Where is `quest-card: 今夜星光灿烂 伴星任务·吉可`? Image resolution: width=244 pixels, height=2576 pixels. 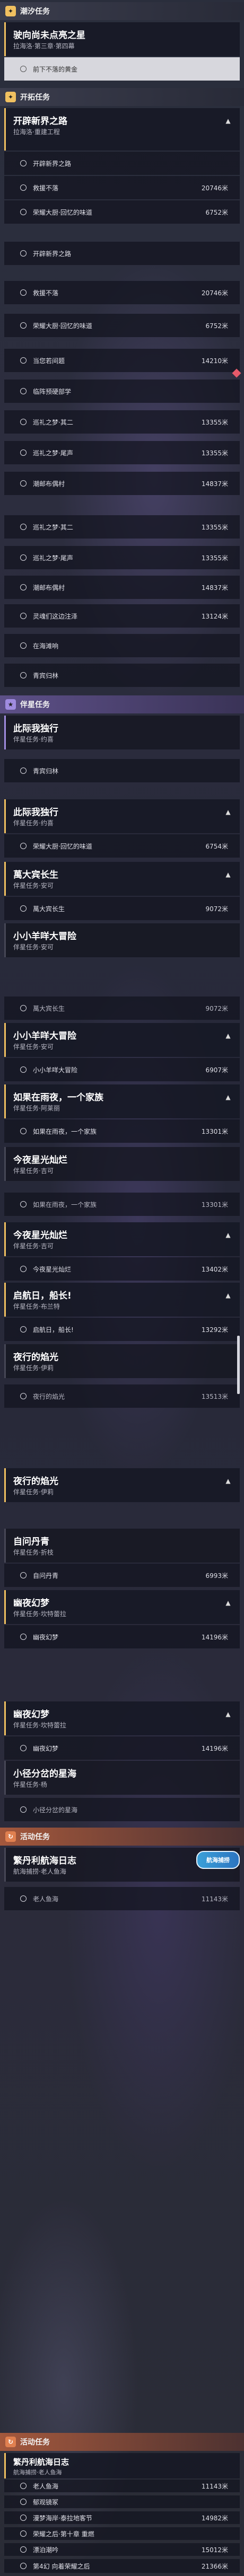
quest-card: 今夜星光灿烂 伴星任务·吉可 is located at coordinates (122, 1164).